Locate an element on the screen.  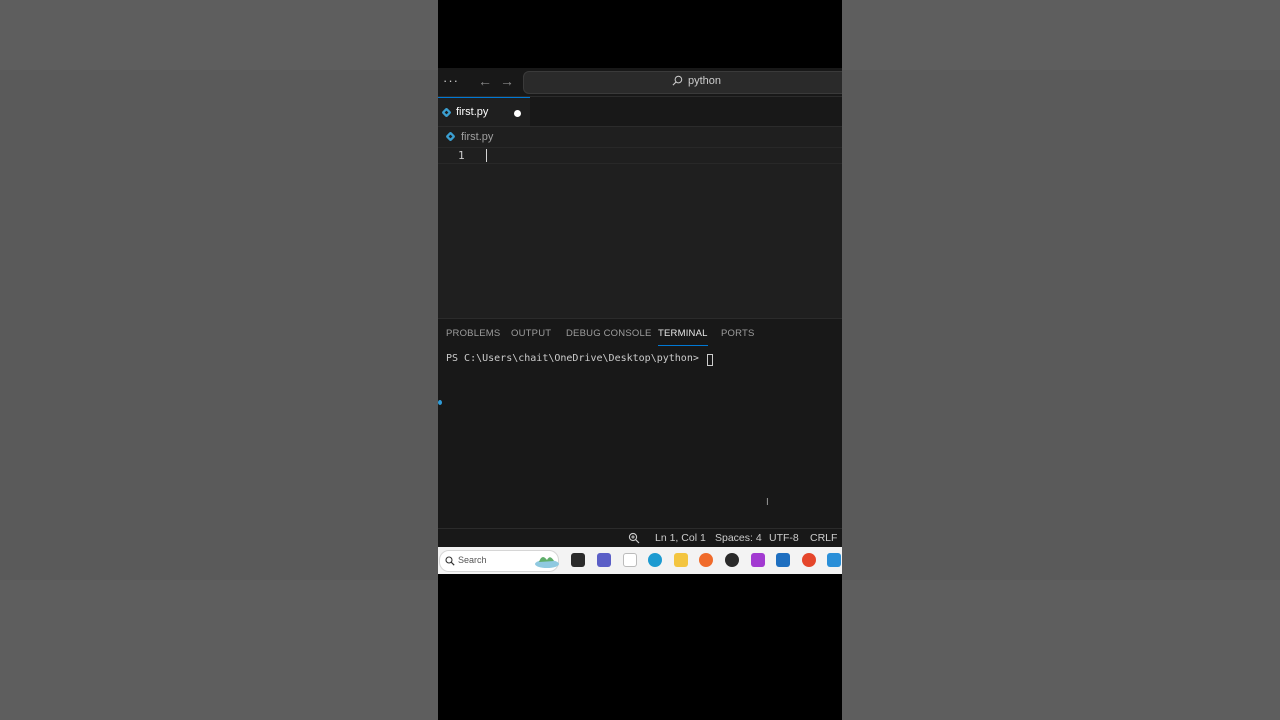
more-menu-icon: ··· is located at coordinates (451, 80).